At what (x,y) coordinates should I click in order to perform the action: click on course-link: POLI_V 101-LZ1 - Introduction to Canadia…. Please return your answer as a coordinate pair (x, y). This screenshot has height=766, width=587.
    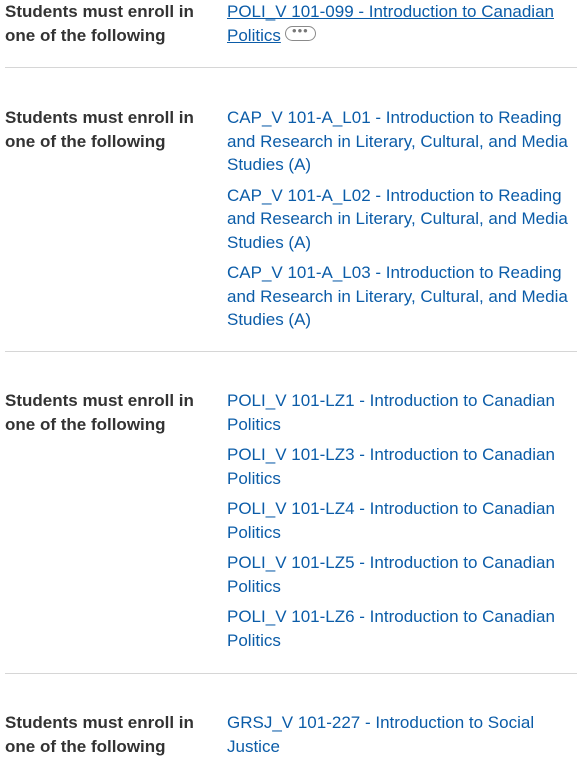
    Looking at the image, I should click on (402, 412).